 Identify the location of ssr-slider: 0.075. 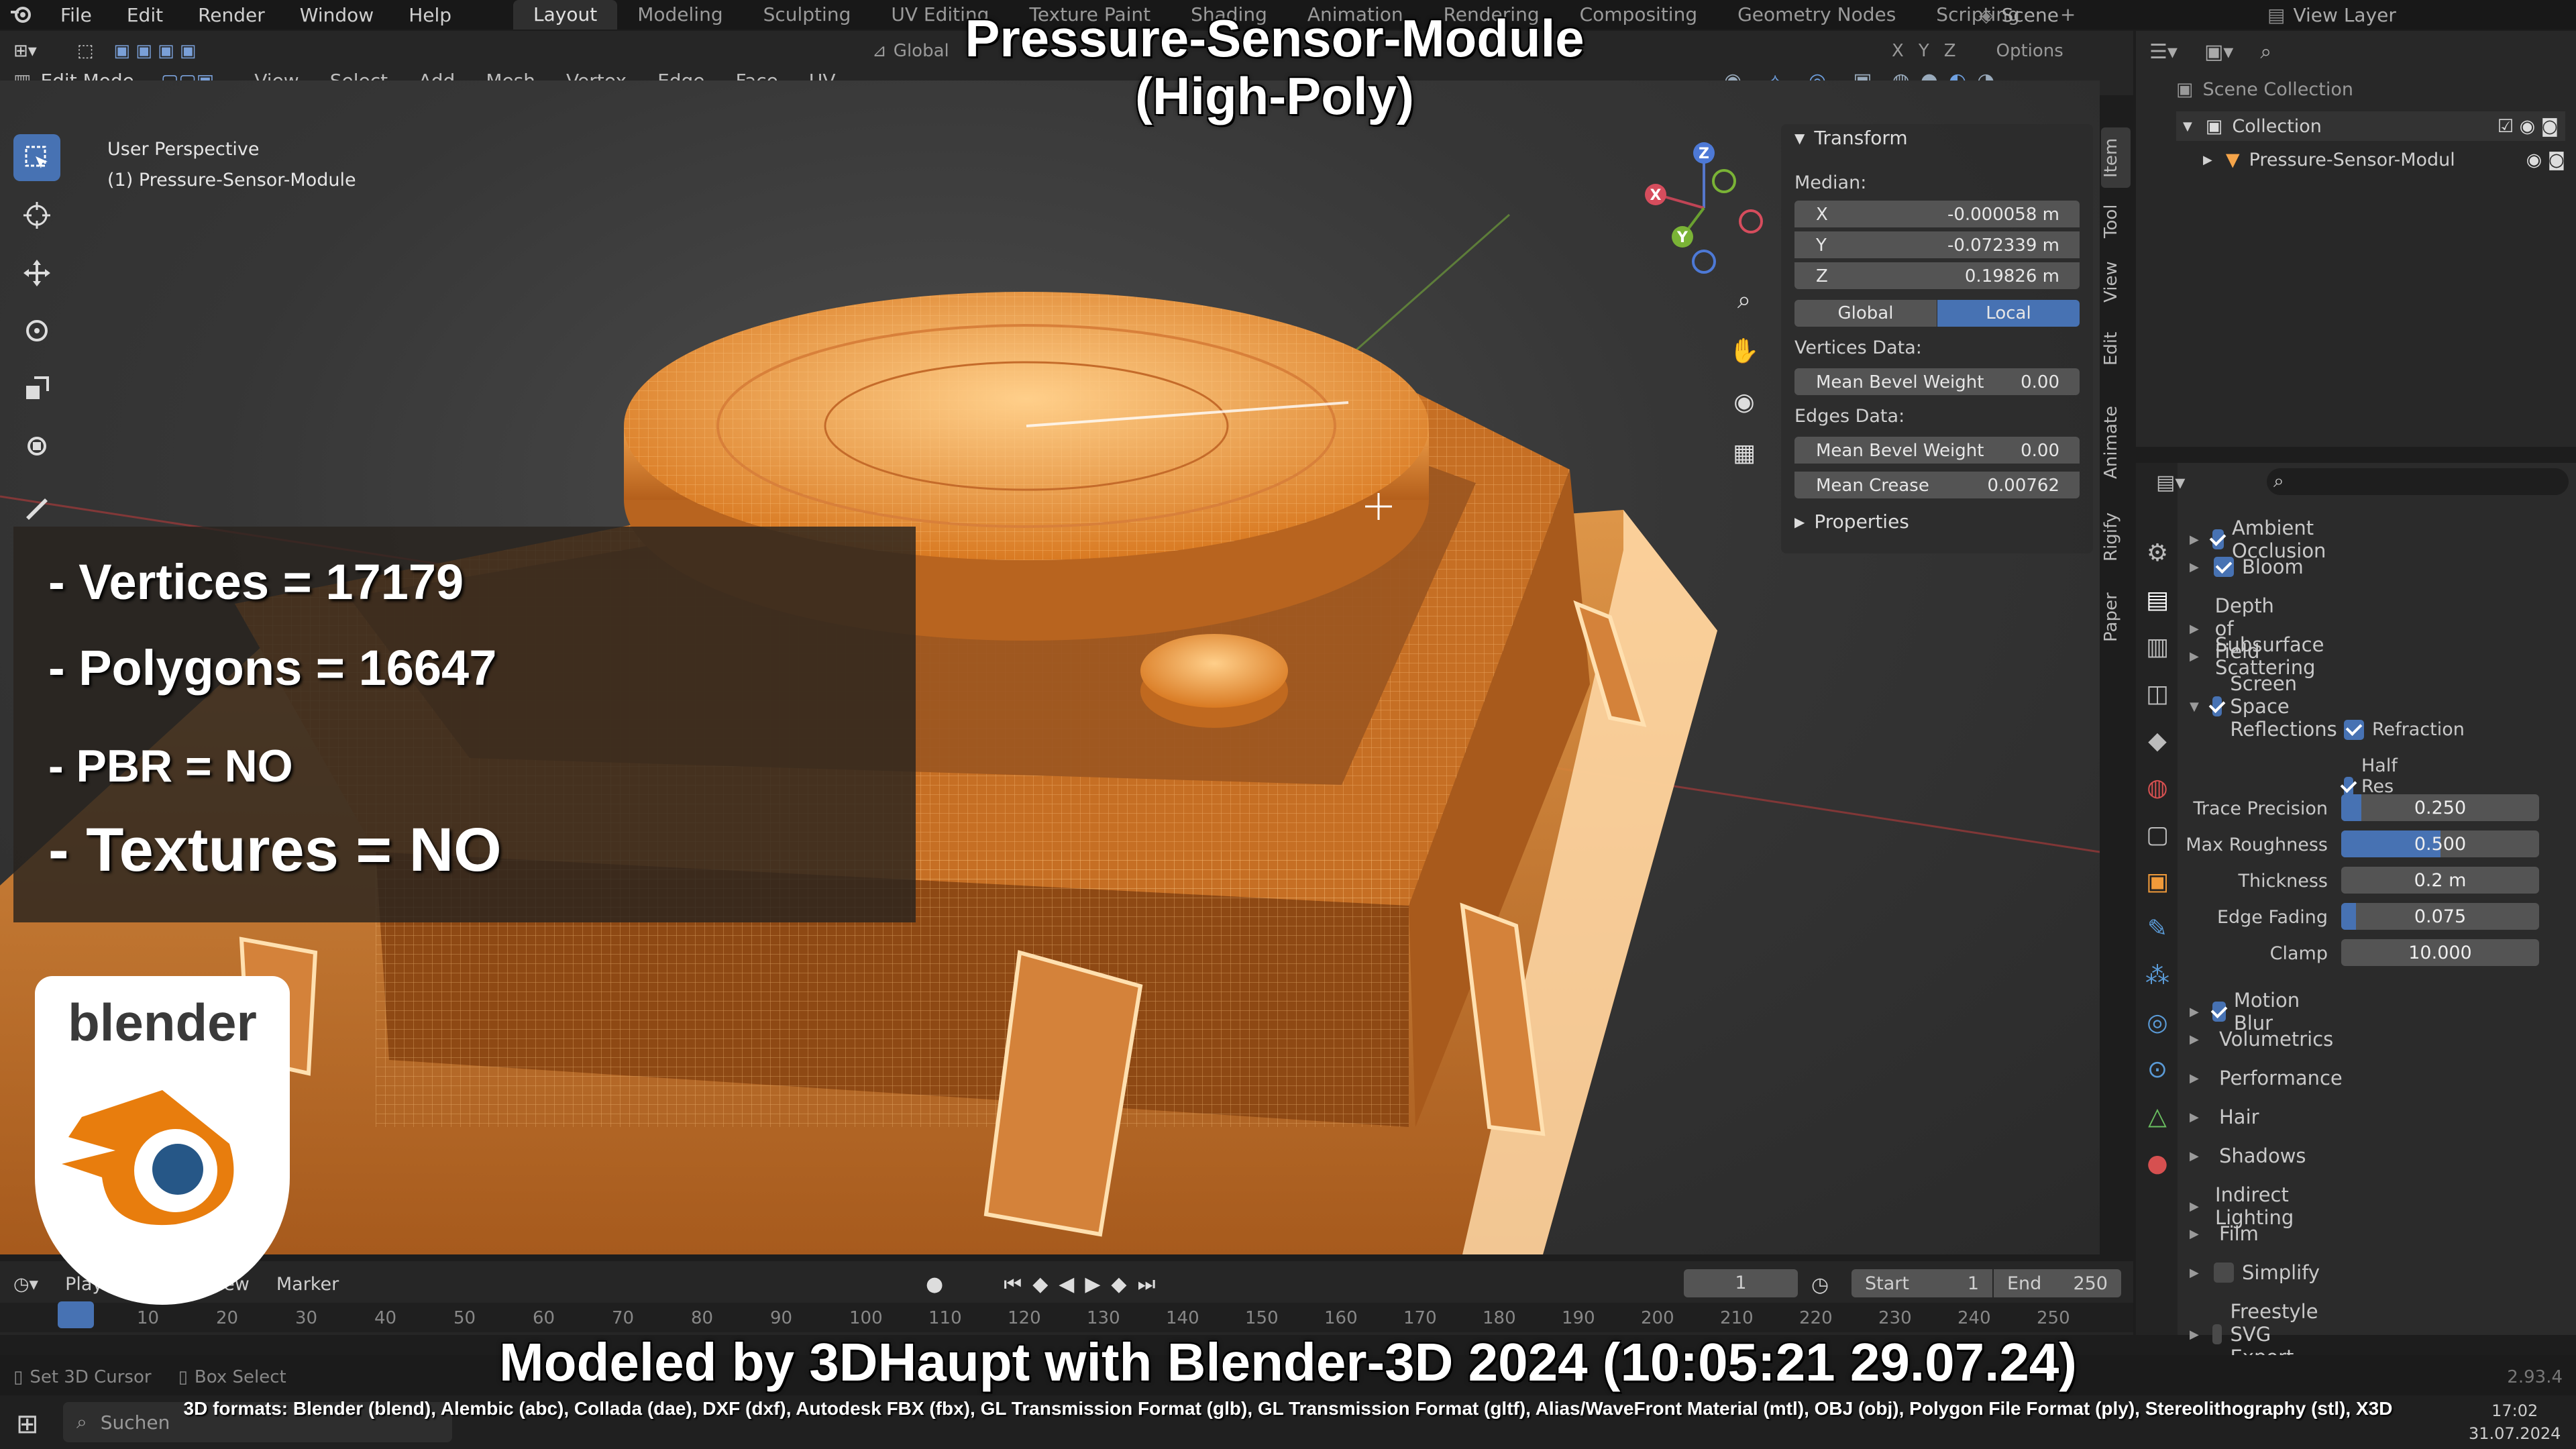
(2440, 916).